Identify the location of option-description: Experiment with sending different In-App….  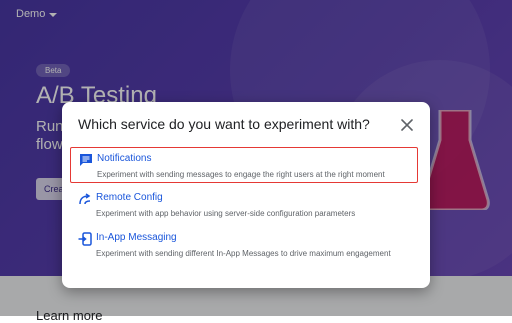
(243, 253).